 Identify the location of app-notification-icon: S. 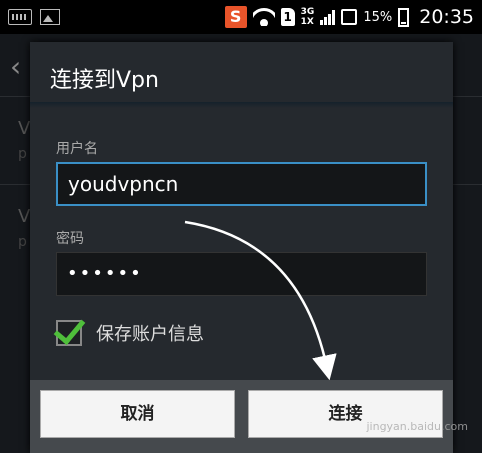
(235, 17).